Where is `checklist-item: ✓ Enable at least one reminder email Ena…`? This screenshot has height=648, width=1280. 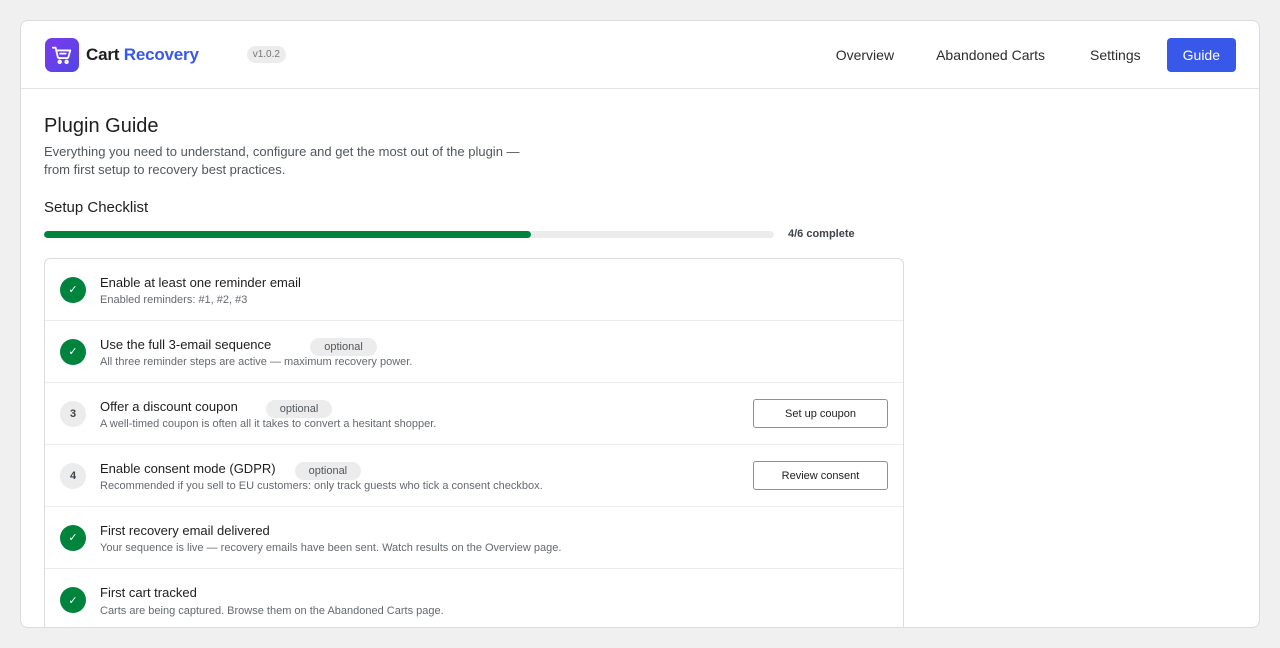
checklist-item: ✓ Enable at least one reminder email Ena… is located at coordinates (474, 290).